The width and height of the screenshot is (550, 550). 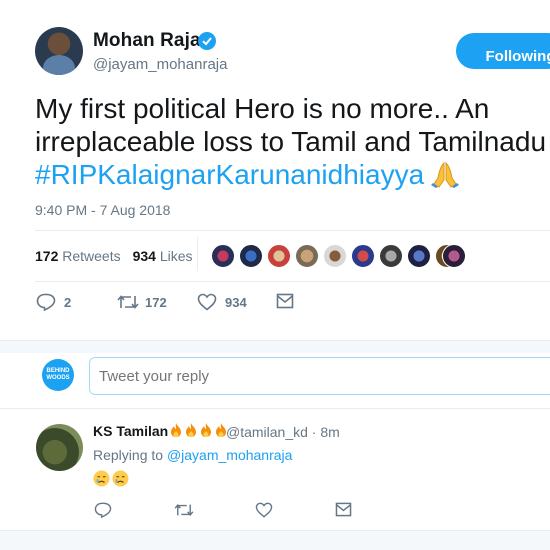 What do you see at coordinates (59, 51) in the screenshot?
I see `author-avatar` at bounding box center [59, 51].